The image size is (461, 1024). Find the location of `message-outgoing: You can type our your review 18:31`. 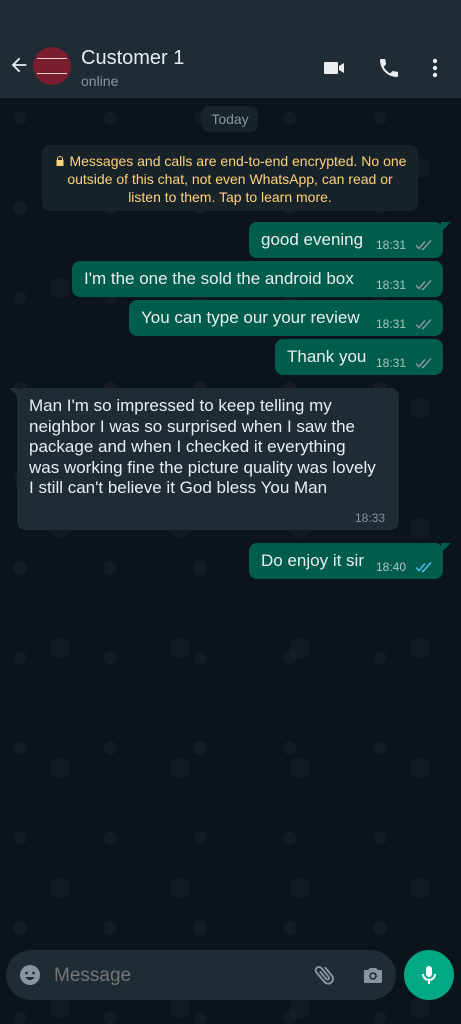

message-outgoing: You can type our your review 18:31 is located at coordinates (286, 318).